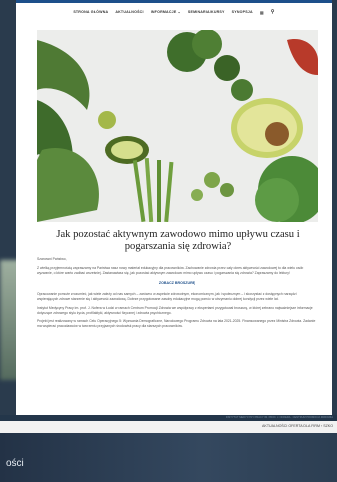  What do you see at coordinates (174, 1) in the screenshot?
I see `top-accent-bar` at bounding box center [174, 1].